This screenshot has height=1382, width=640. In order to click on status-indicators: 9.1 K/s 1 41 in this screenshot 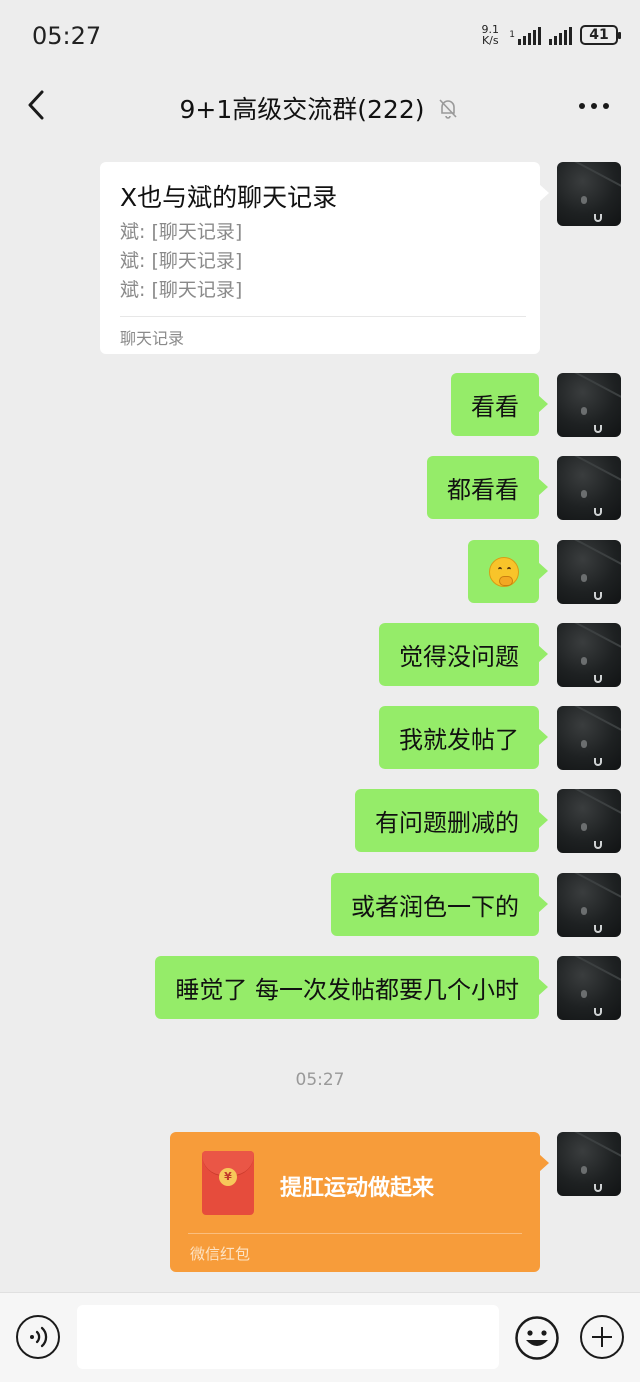, I will do `click(550, 35)`.